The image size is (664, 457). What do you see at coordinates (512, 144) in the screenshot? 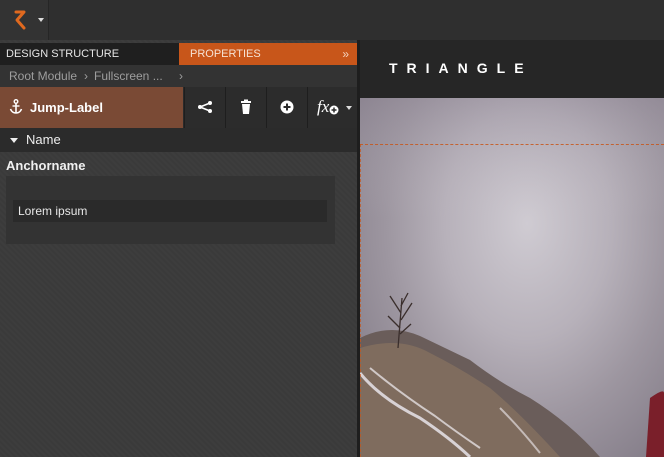
I see `selection-guide-horizontal` at bounding box center [512, 144].